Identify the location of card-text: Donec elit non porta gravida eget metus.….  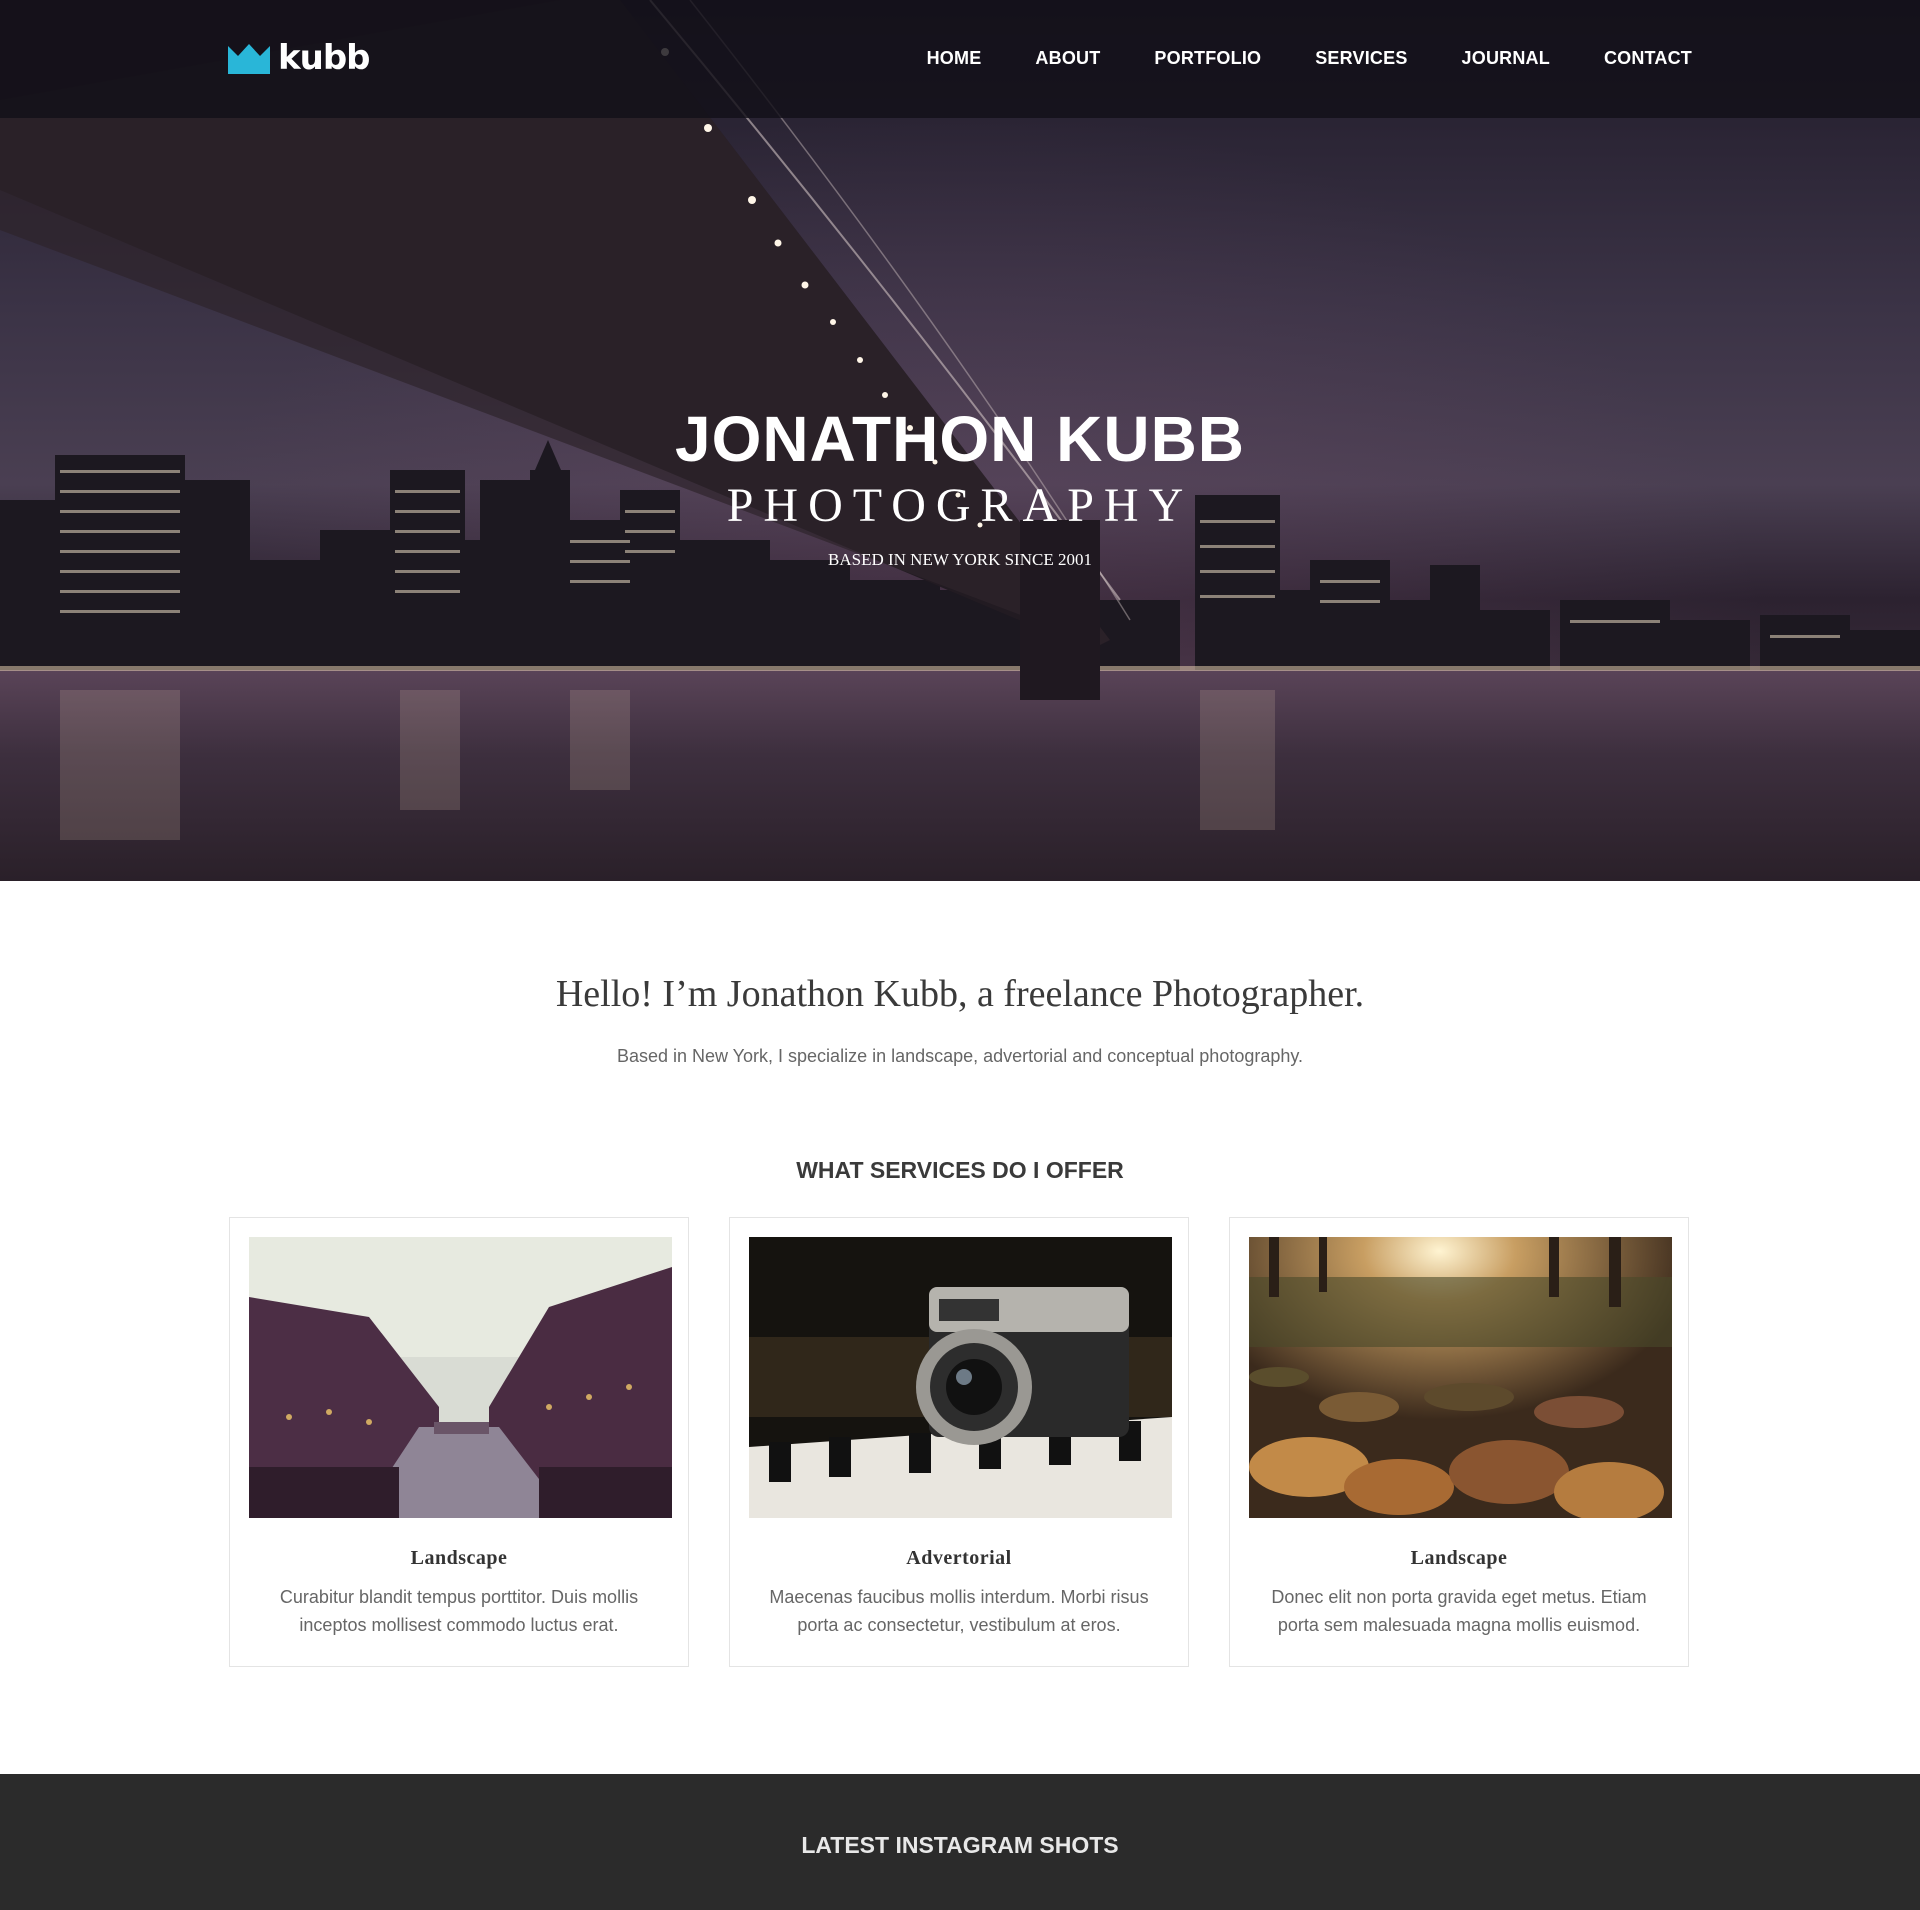
(1459, 1611).